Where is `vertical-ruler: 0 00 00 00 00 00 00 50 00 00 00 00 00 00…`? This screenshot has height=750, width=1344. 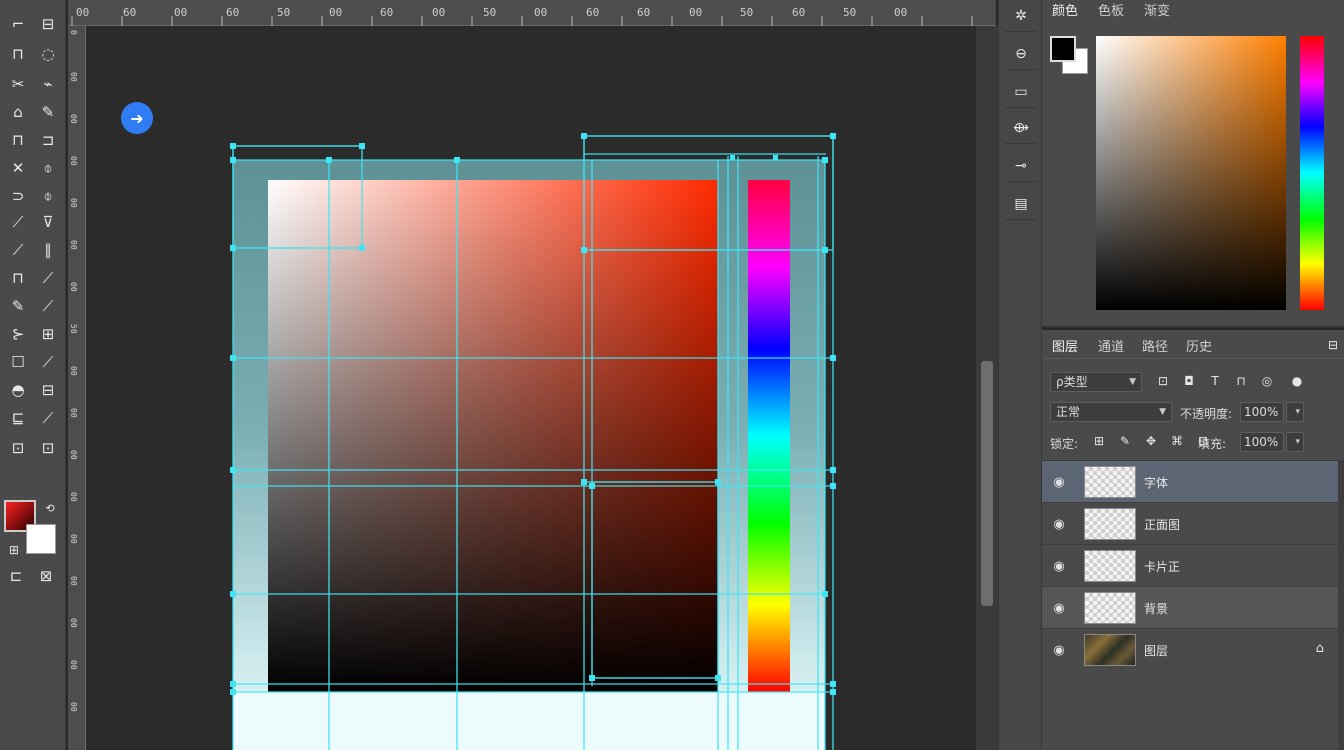
vertical-ruler: 0 00 00 00 00 00 00 50 00 00 00 00 00 00… is located at coordinates (77, 388).